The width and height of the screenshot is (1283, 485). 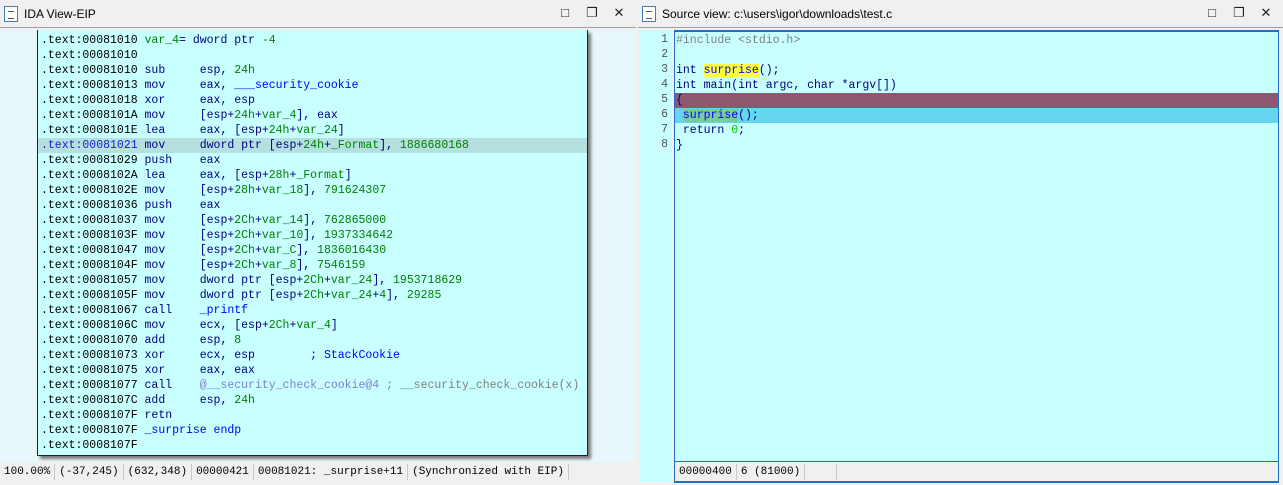 What do you see at coordinates (976, 130) in the screenshot?
I see `source-line: return 0;` at bounding box center [976, 130].